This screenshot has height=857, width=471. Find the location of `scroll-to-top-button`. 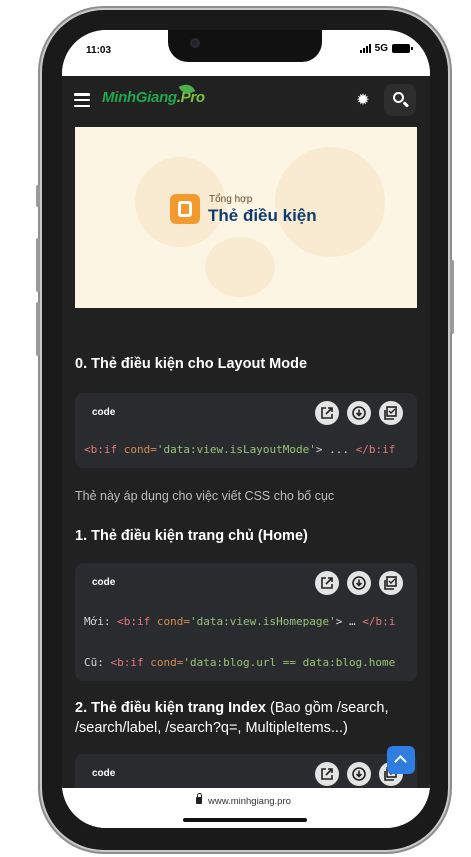

scroll-to-top-button is located at coordinates (401, 760).